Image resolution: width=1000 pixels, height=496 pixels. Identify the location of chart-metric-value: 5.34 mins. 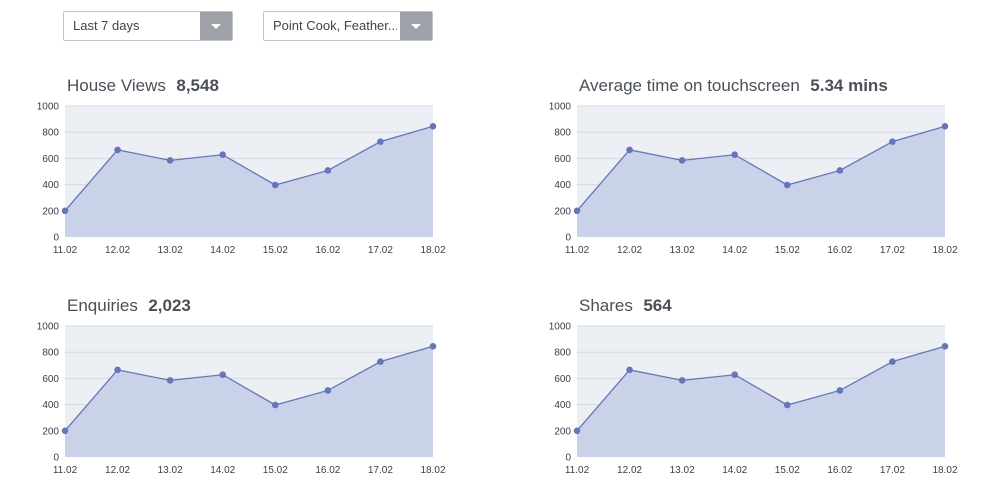
(849, 85).